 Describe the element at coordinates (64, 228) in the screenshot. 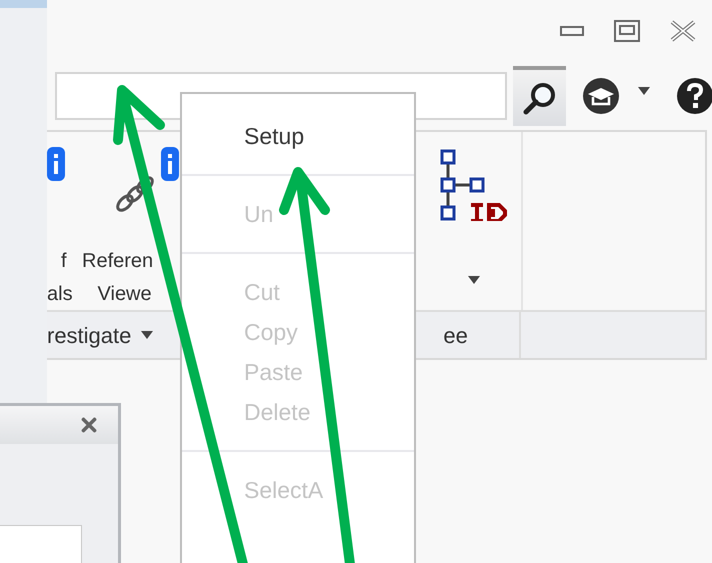

I see `ribbon-button: f als` at that location.